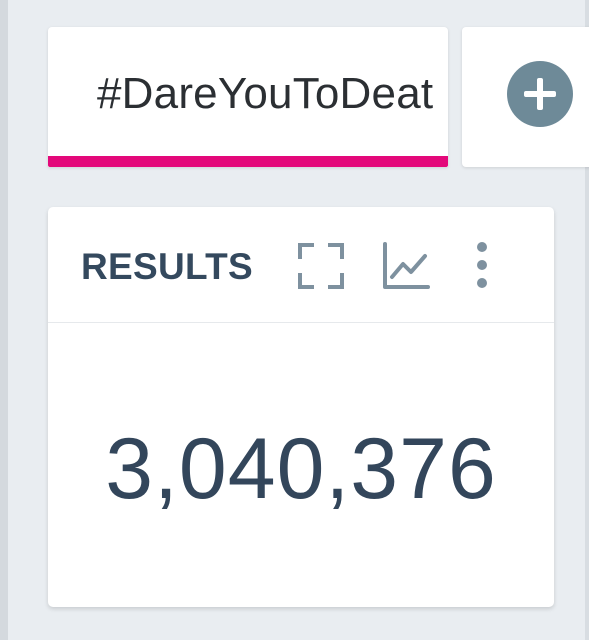 This screenshot has height=640, width=589. What do you see at coordinates (248, 161) in the screenshot?
I see `active-tab-indicator` at bounding box center [248, 161].